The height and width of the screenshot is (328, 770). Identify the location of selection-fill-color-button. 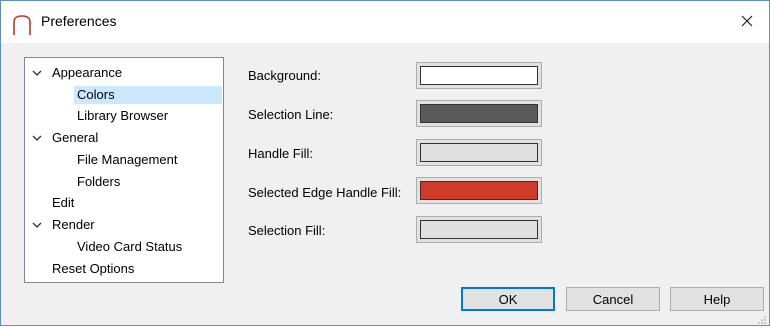
(479, 229).